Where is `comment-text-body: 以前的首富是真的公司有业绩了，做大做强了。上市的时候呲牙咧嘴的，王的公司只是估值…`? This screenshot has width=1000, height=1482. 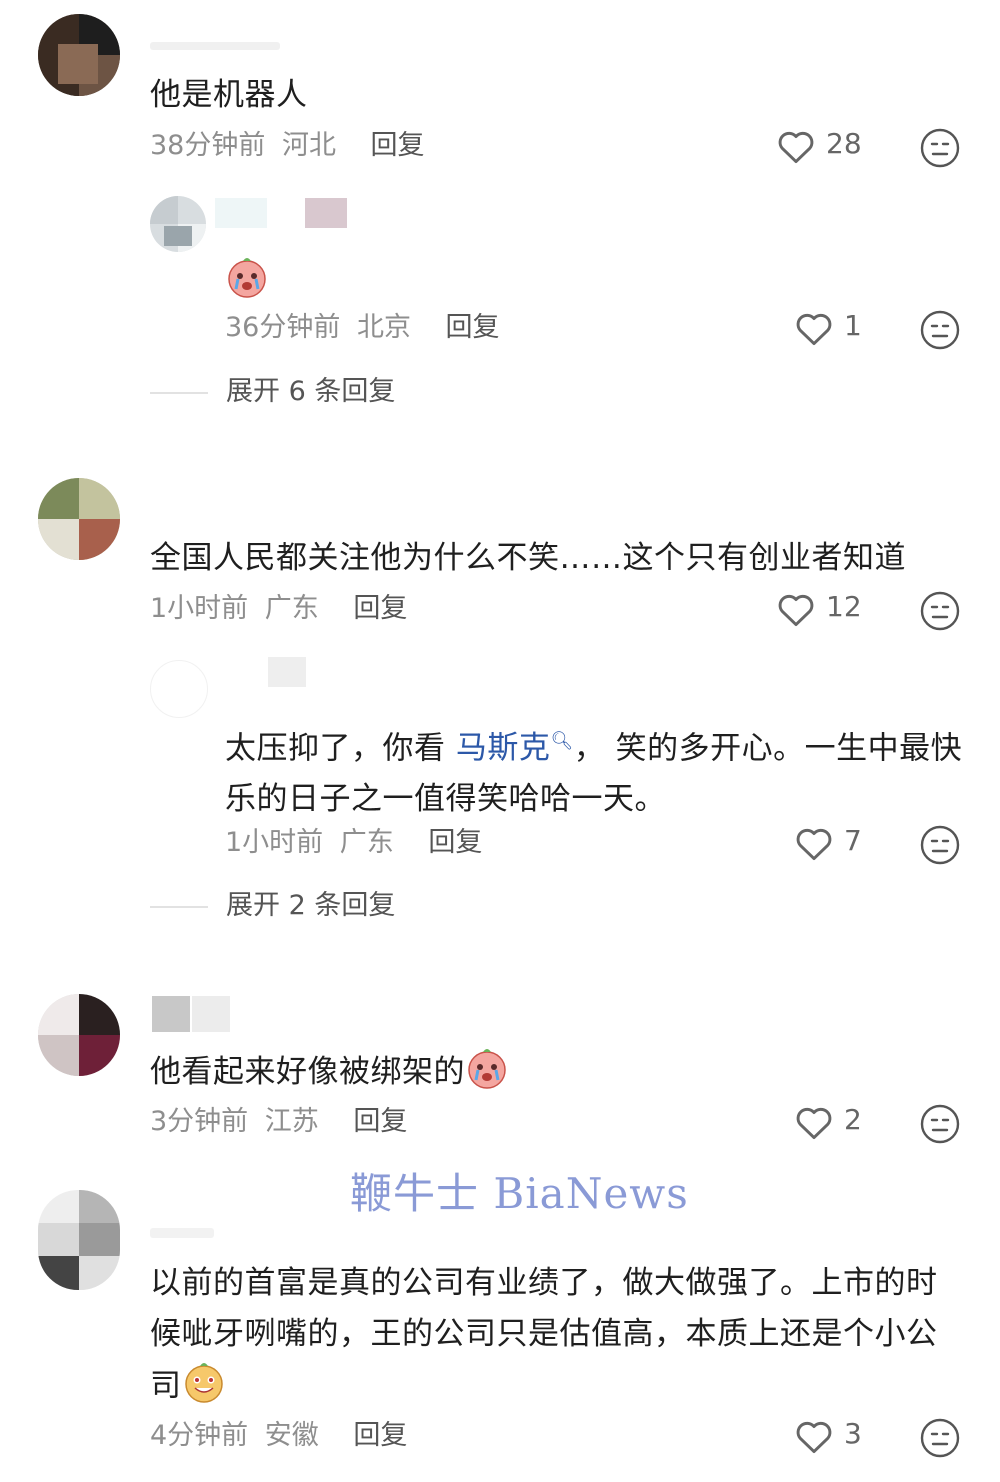 comment-text-body: 以前的首富是真的公司有业绩了，做大做强了。上市的时候呲牙咧嘴的，王的公司只是估值… is located at coordinates (544, 1334).